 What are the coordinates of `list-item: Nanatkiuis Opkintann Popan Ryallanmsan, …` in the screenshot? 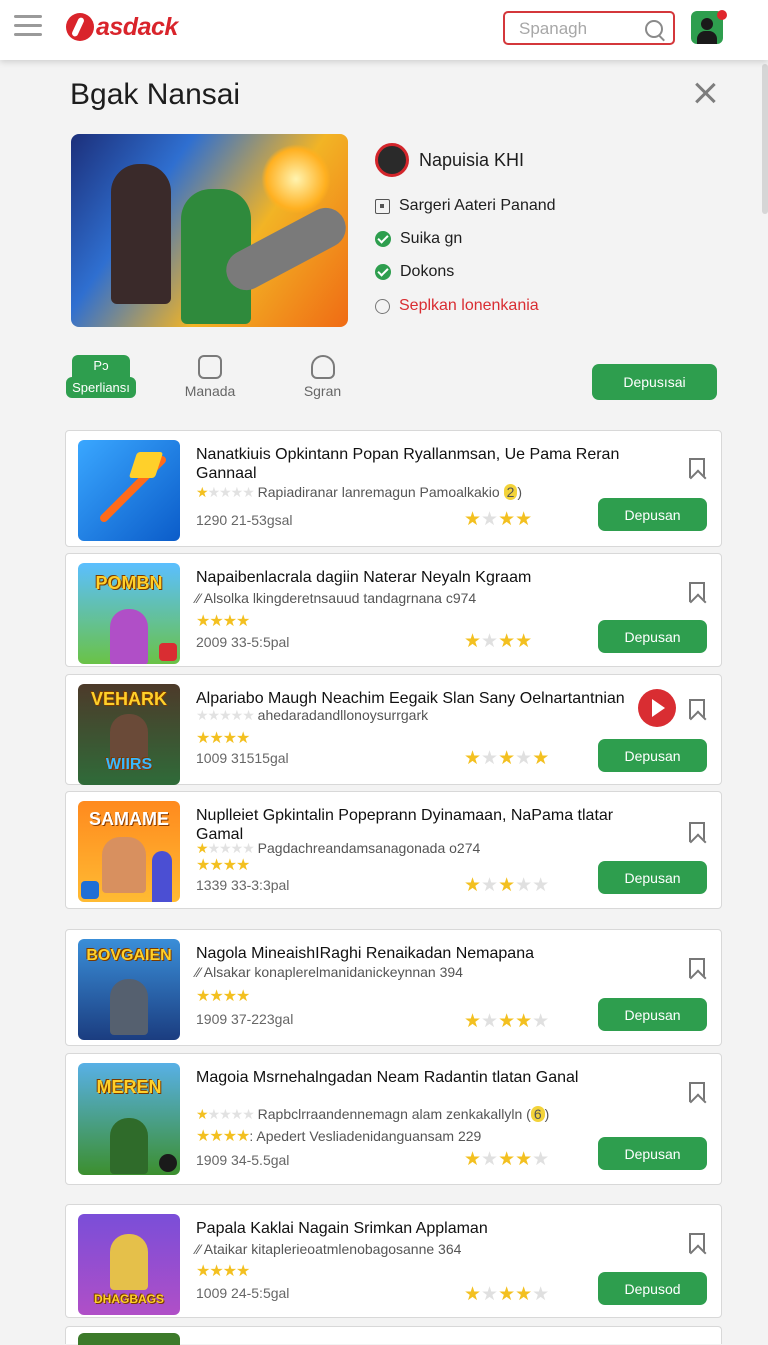 It's located at (393, 488).